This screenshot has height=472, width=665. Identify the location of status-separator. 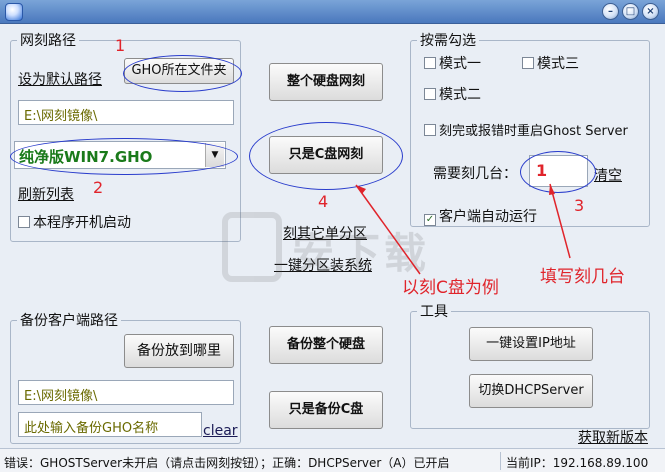
(500, 461).